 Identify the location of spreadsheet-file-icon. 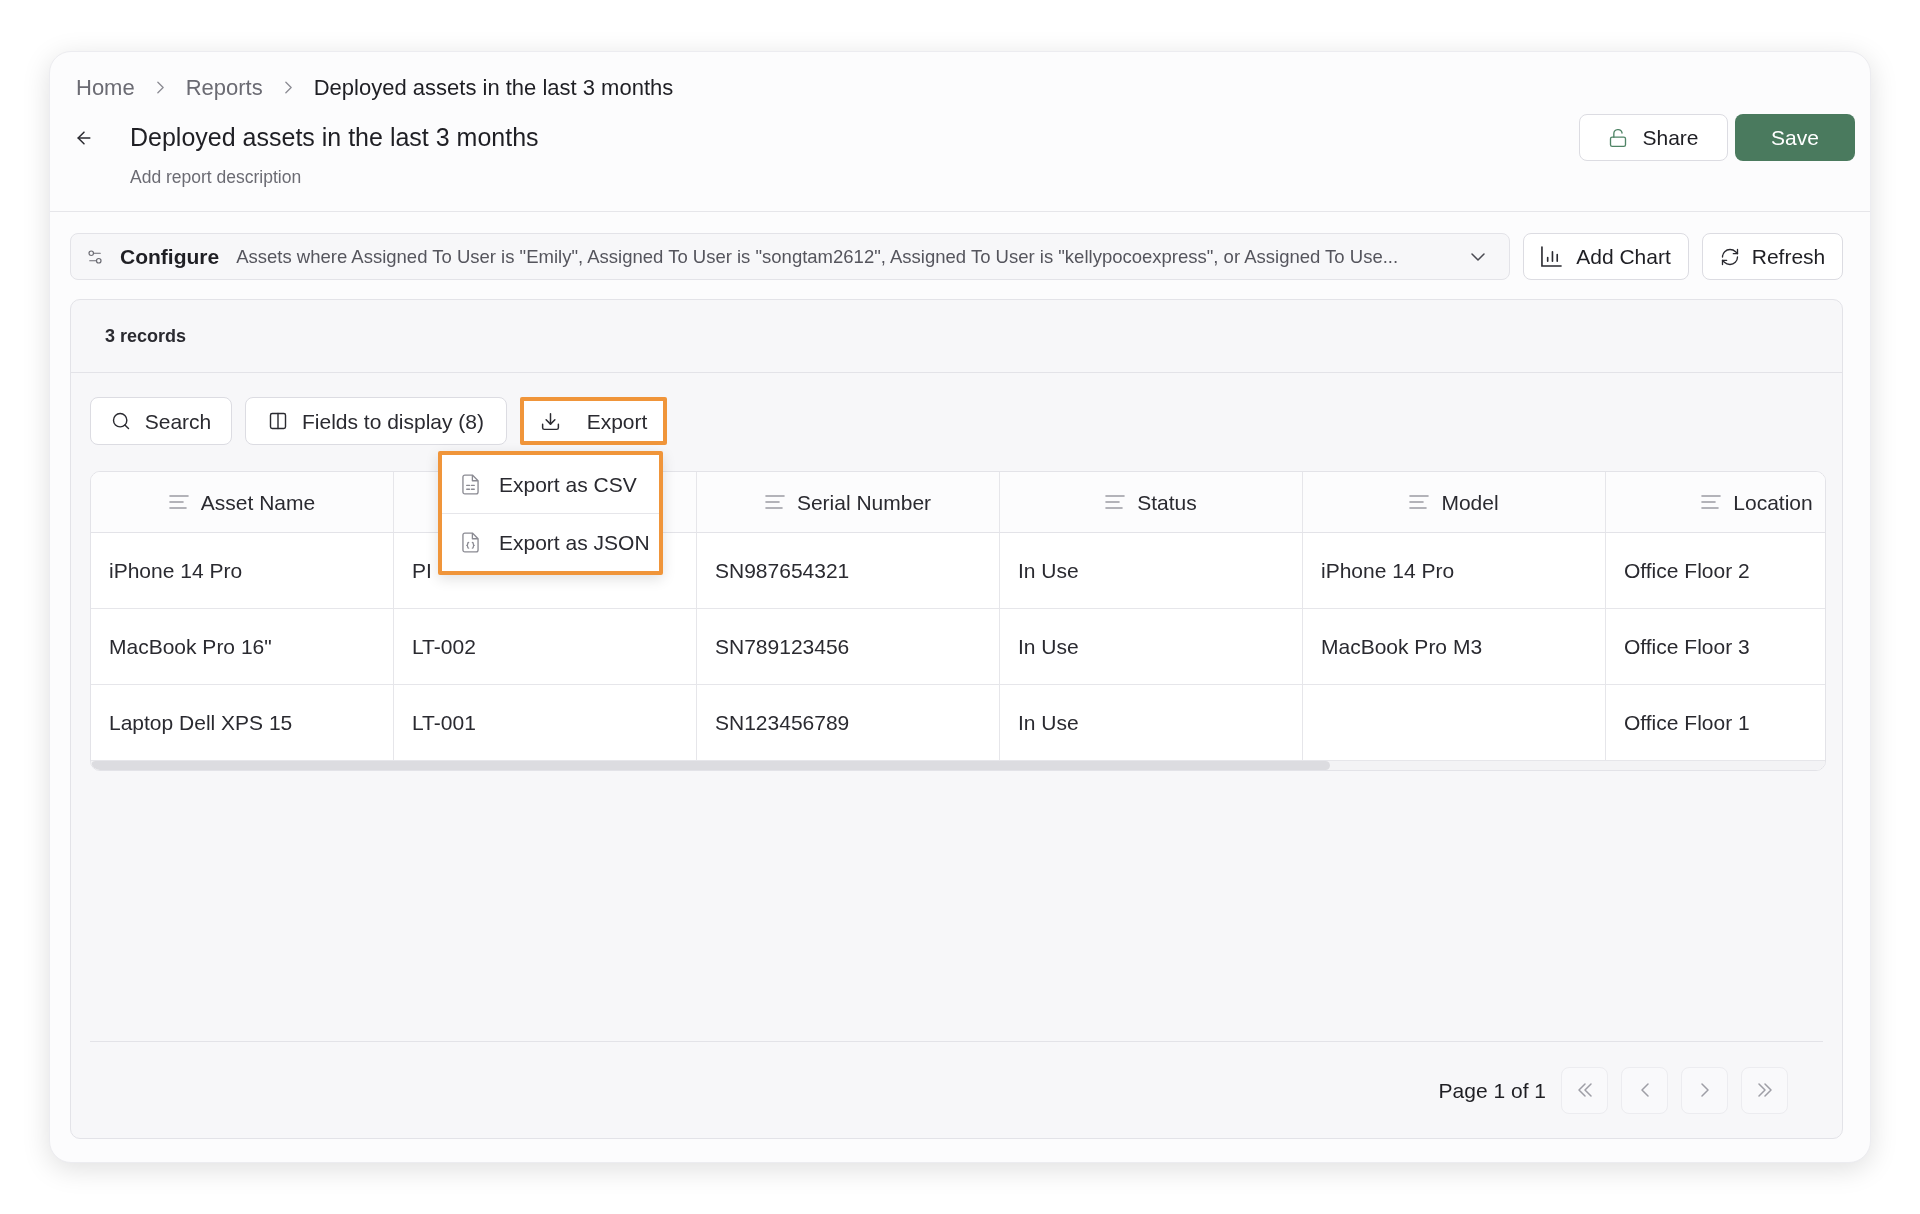
(470, 484).